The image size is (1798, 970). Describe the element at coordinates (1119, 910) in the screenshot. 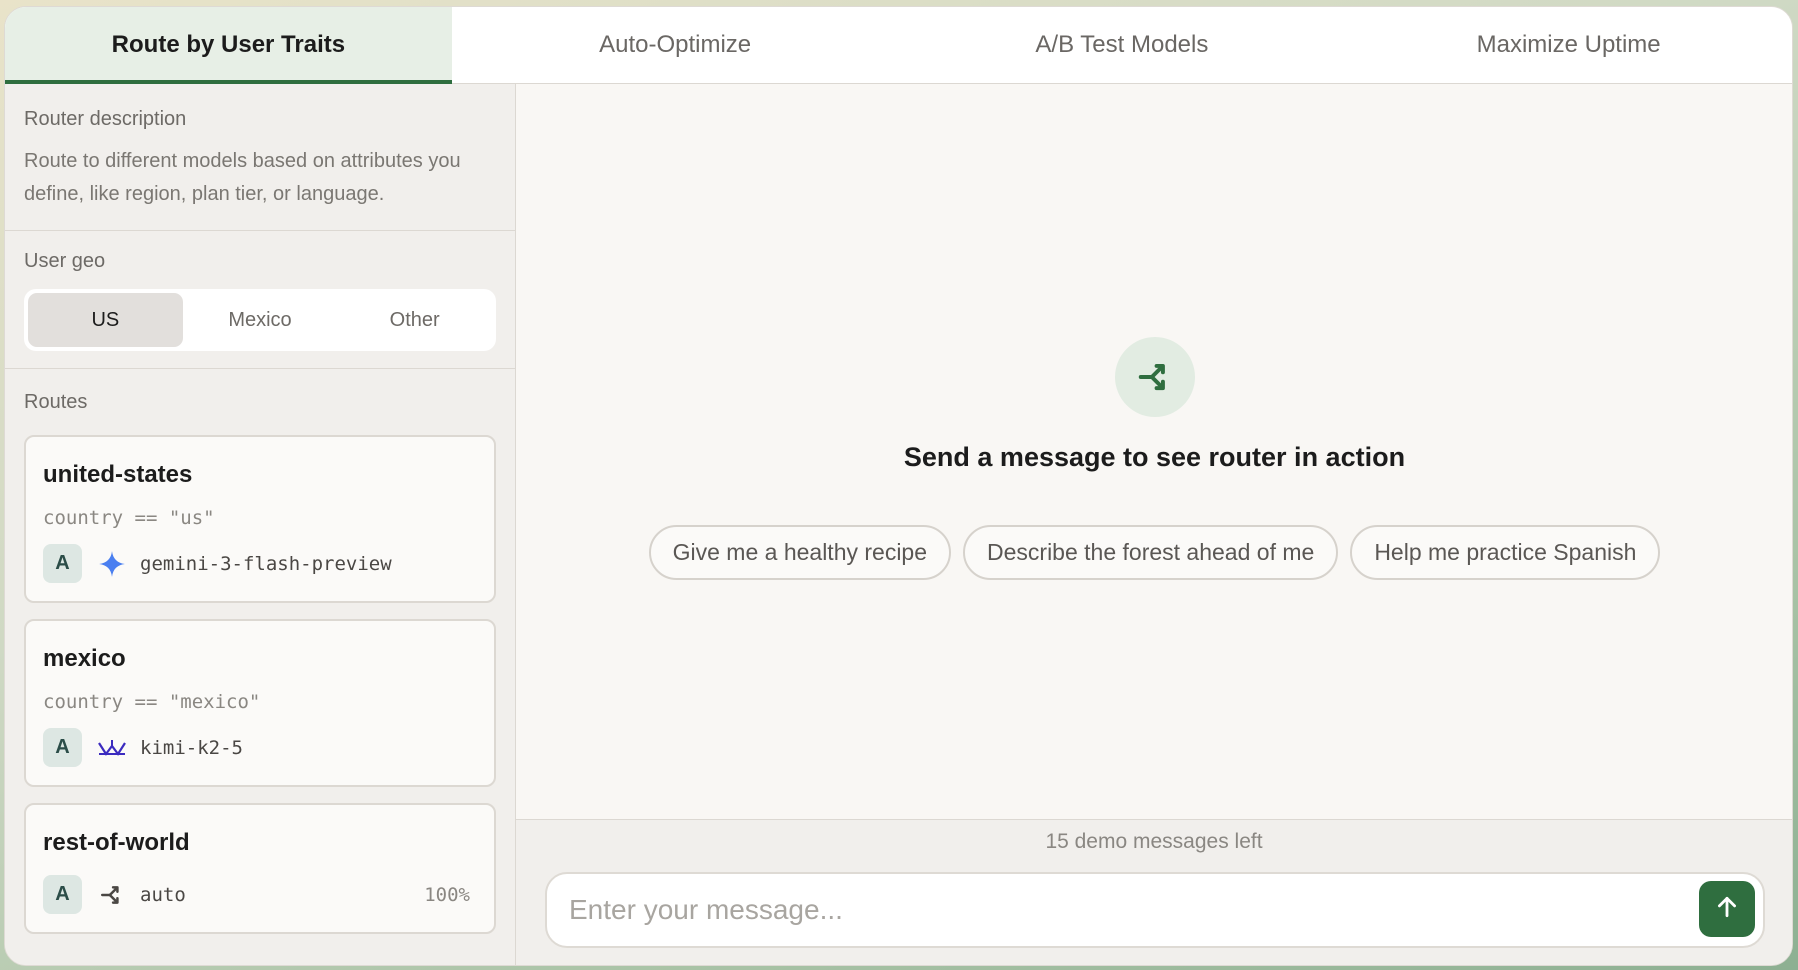

I see `message-input` at that location.